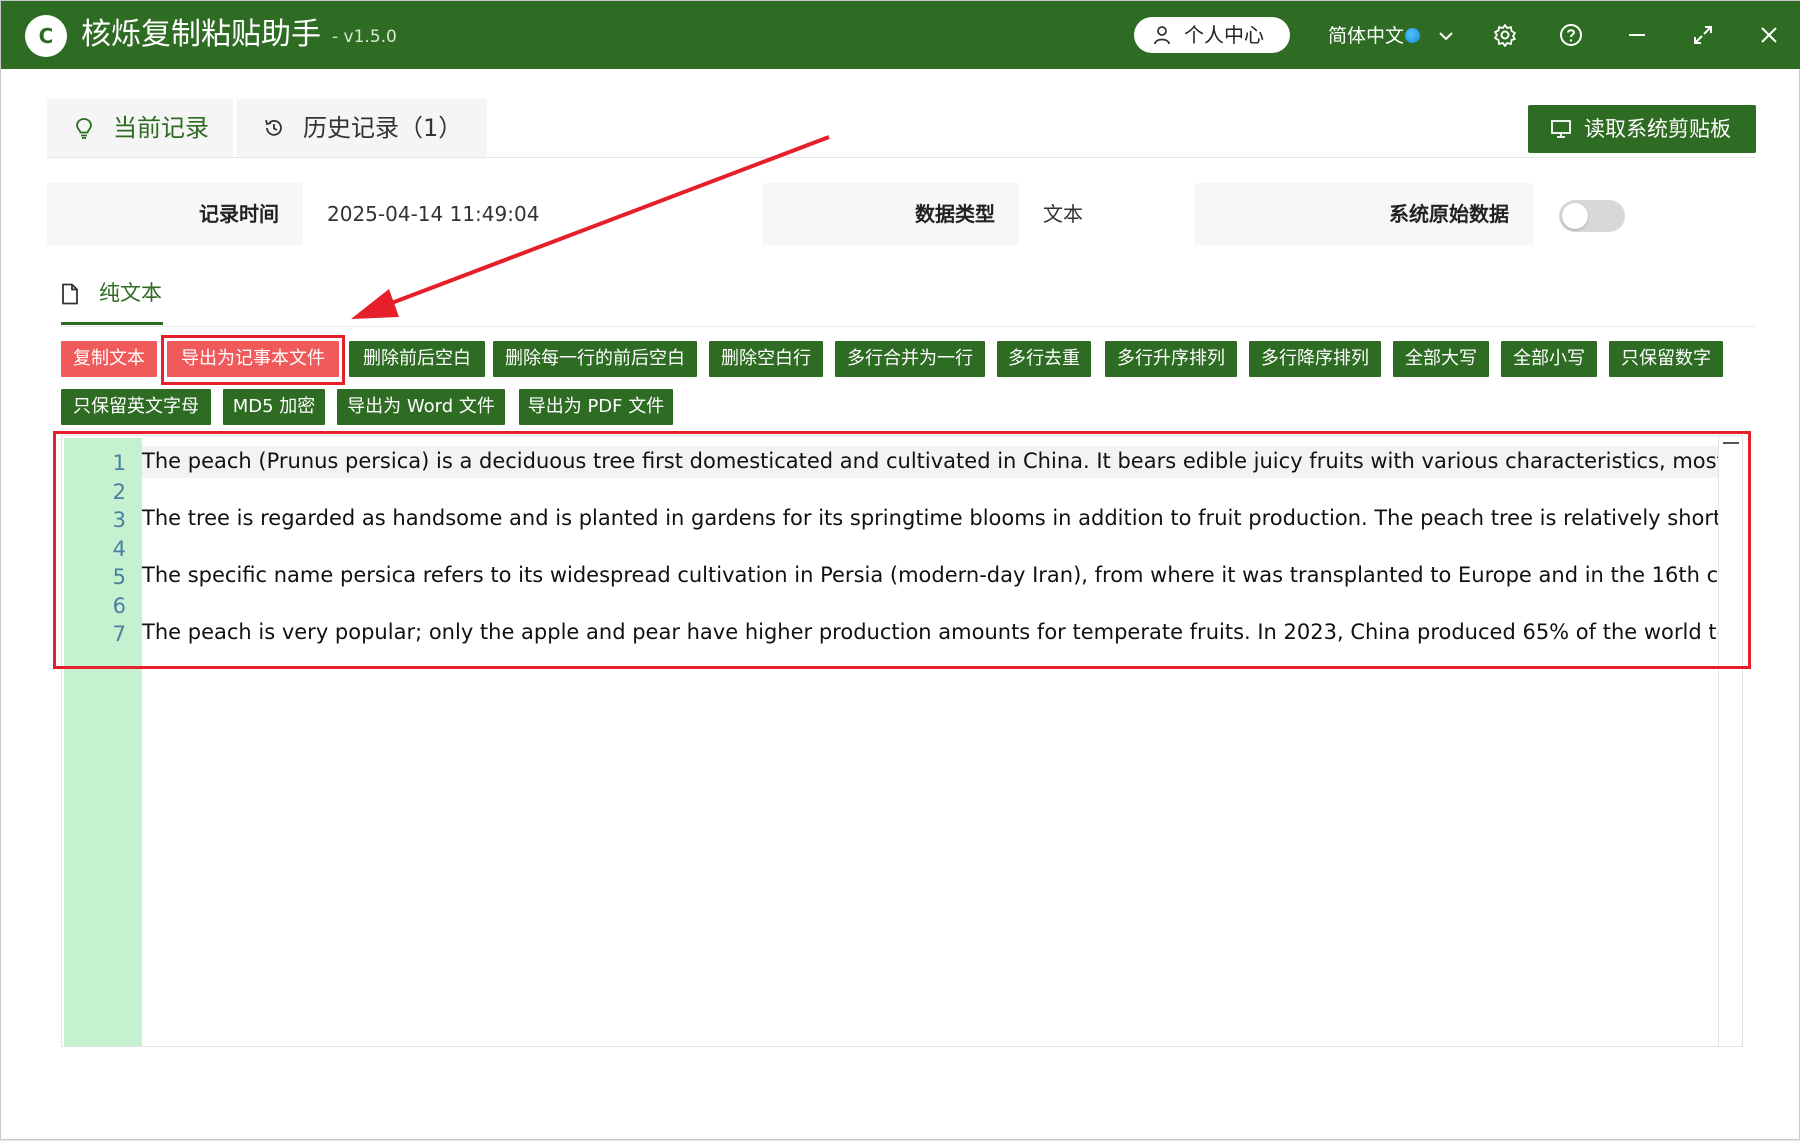  What do you see at coordinates (891, 214) in the screenshot?
I see `data-type-label: 数据类型` at bounding box center [891, 214].